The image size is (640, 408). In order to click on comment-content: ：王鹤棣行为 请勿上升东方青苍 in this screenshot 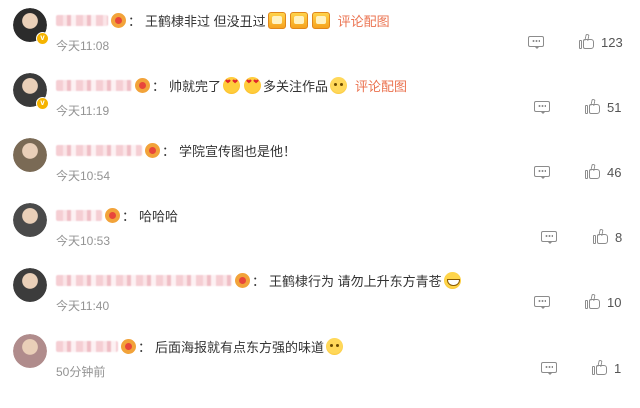, I will do `click(259, 280)`.